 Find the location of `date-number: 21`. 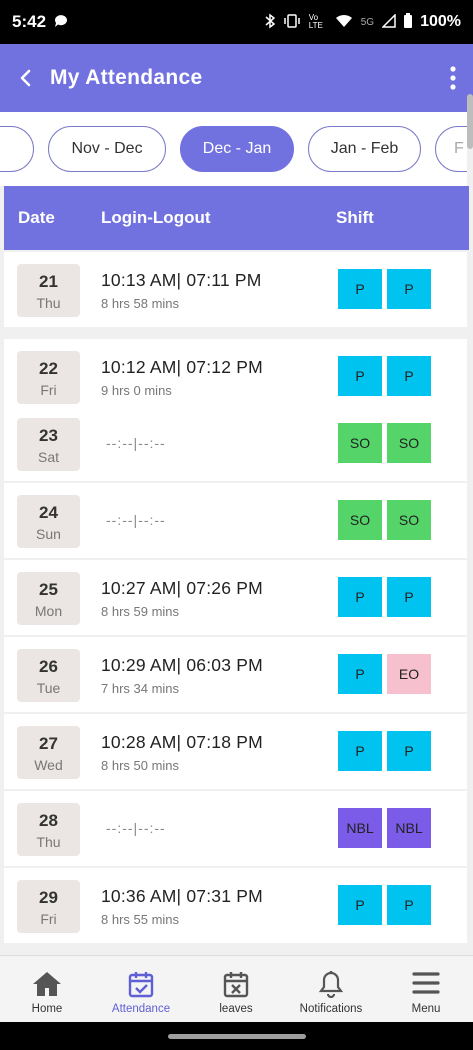

date-number: 21 is located at coordinates (48, 281).